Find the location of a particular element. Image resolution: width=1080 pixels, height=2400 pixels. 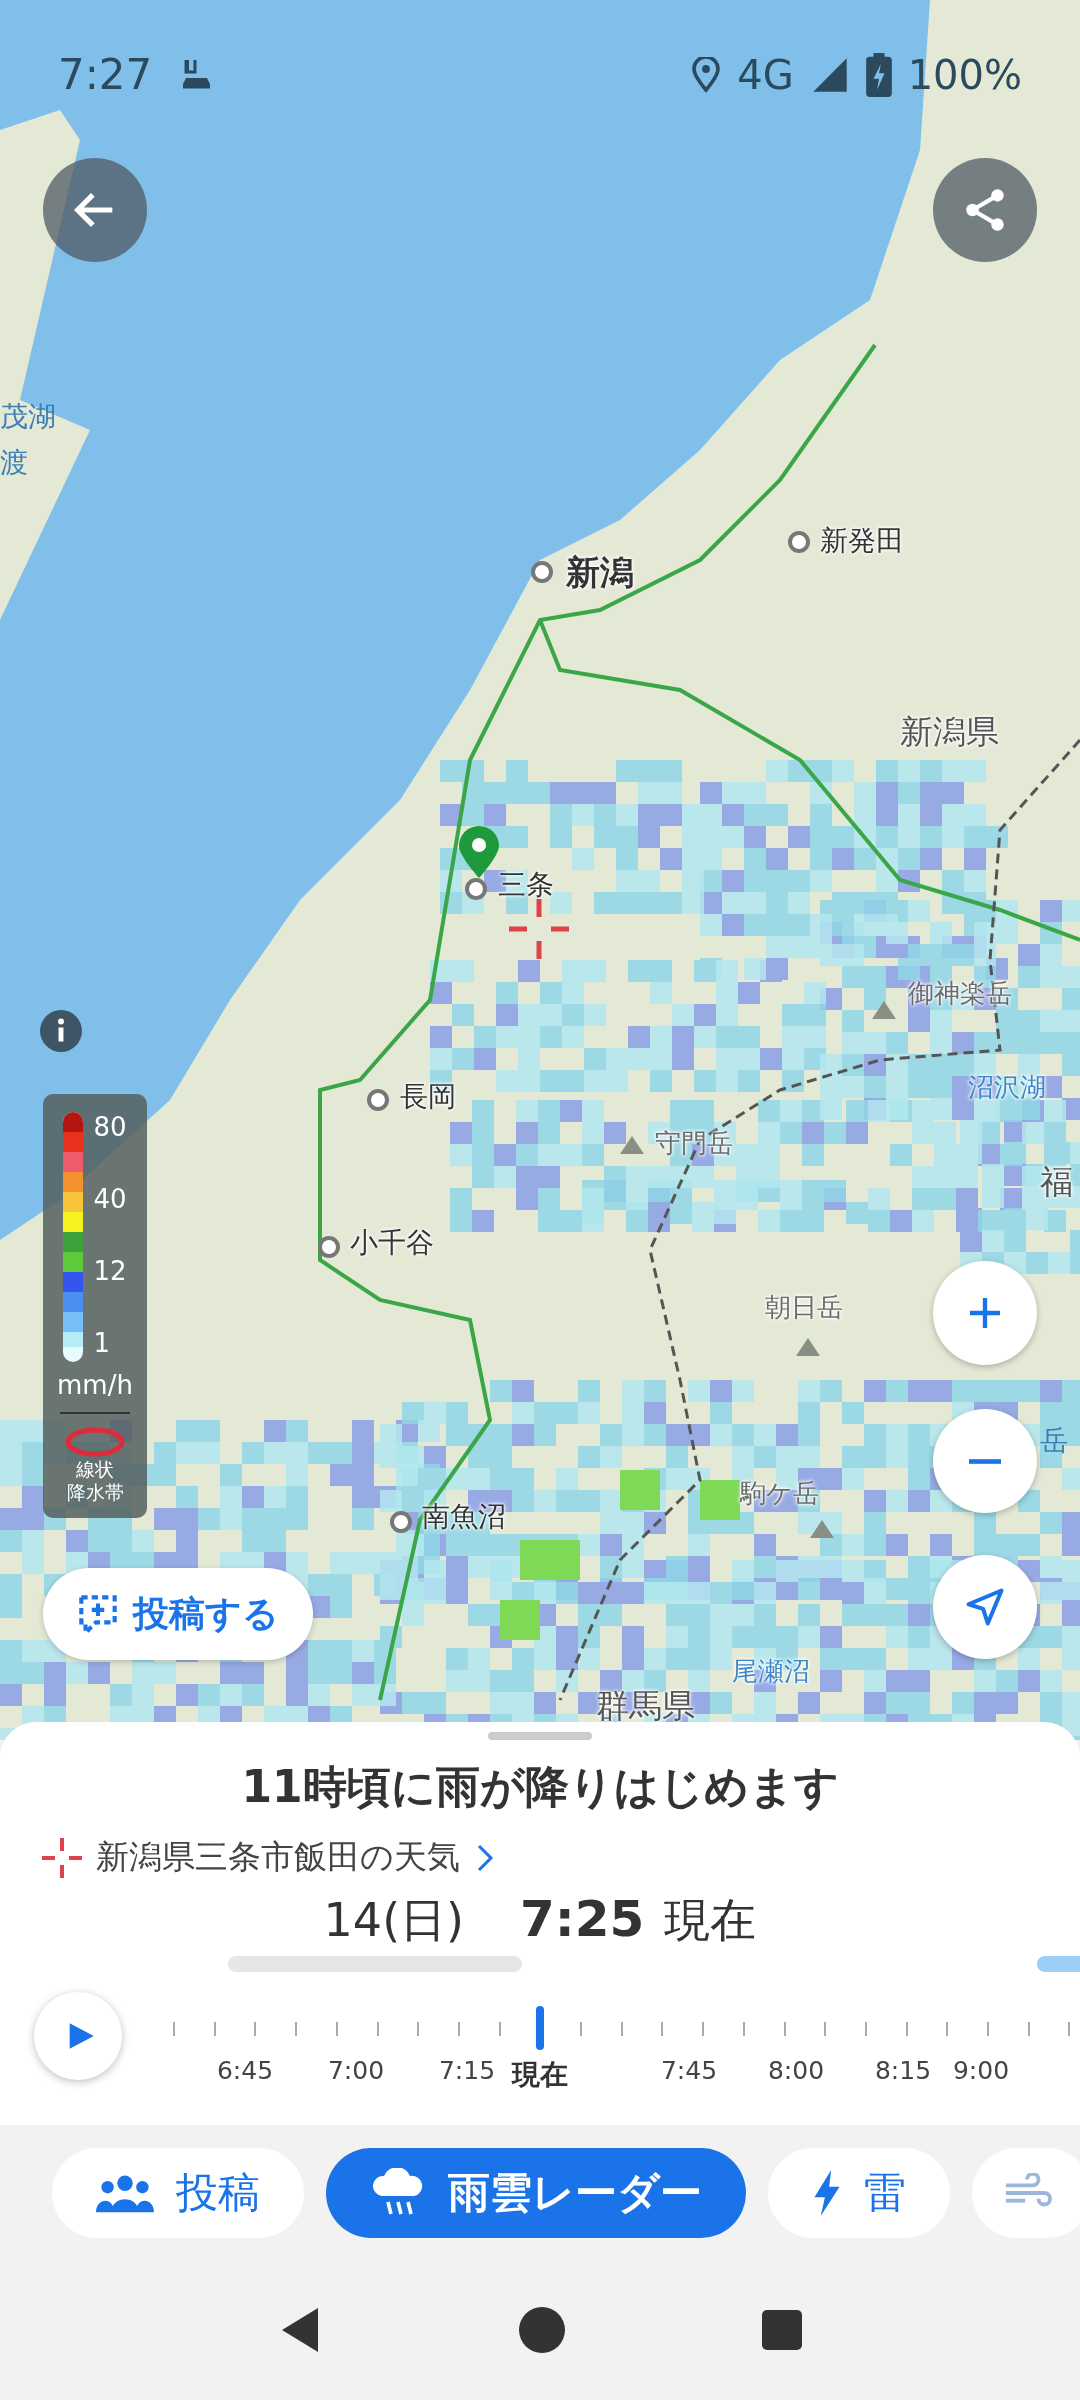

recents-nav-icon is located at coordinates (781, 2330).